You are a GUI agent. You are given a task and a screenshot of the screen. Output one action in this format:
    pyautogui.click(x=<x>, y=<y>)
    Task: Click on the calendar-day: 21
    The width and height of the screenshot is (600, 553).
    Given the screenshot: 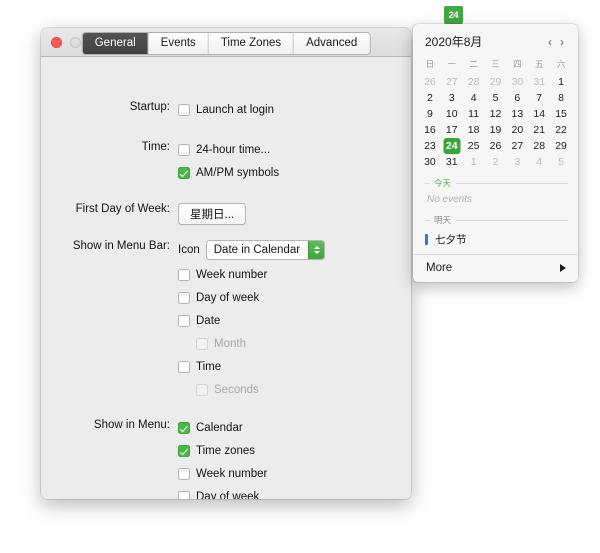 What is the action you would take?
    pyautogui.click(x=539, y=130)
    